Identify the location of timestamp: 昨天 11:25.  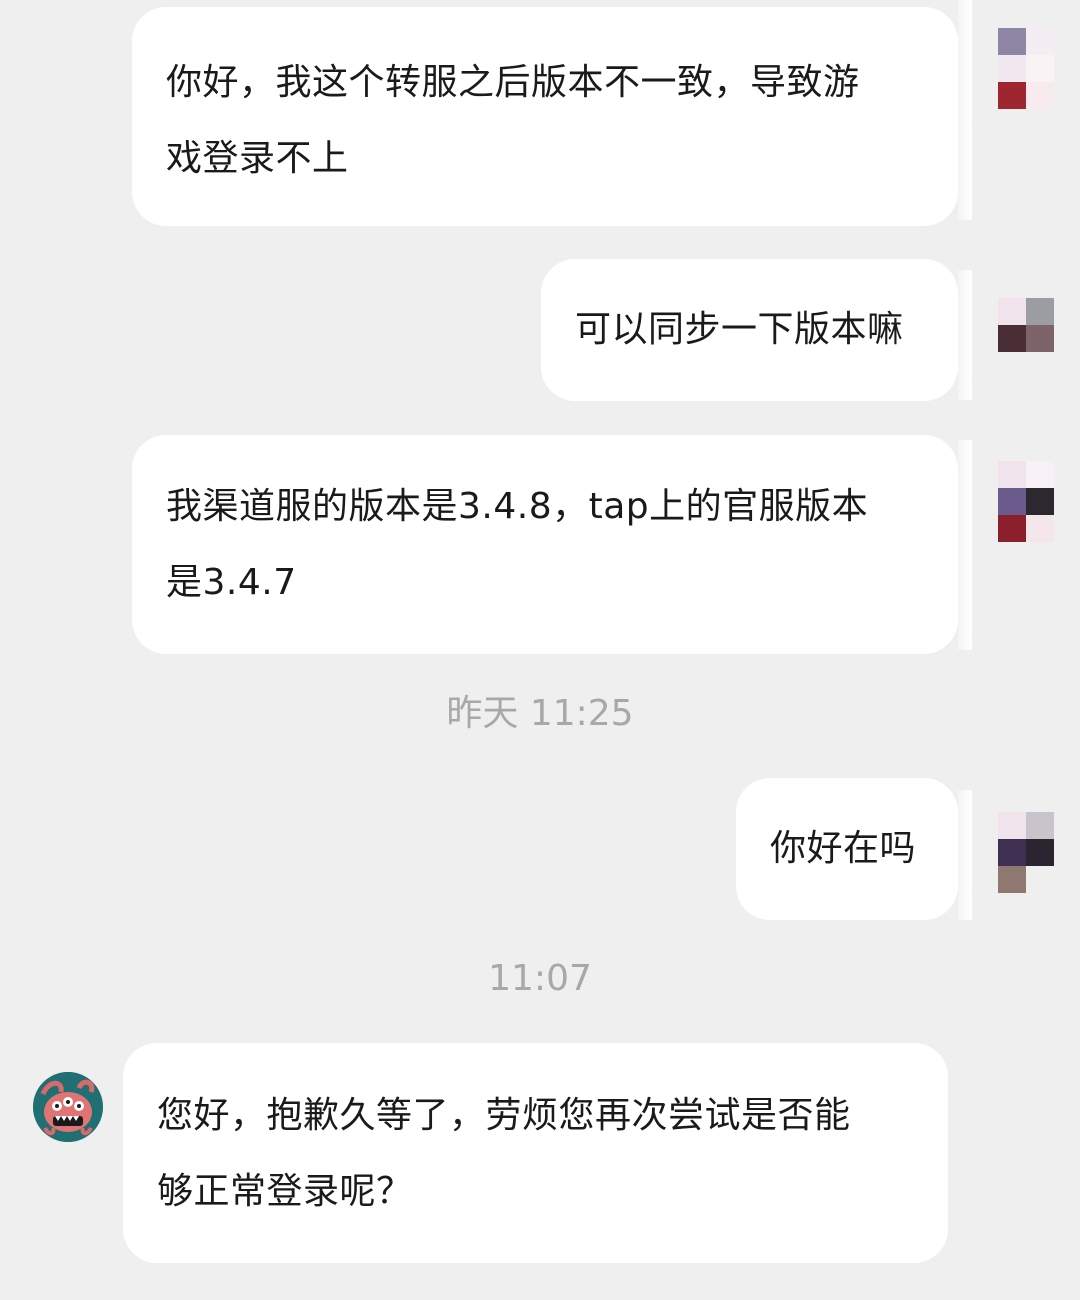
(540, 713).